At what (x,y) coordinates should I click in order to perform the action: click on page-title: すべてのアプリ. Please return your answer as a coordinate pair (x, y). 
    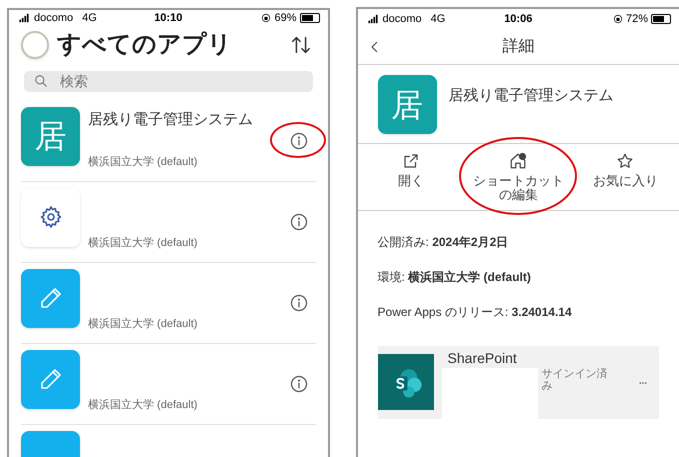
    Looking at the image, I should click on (145, 45).